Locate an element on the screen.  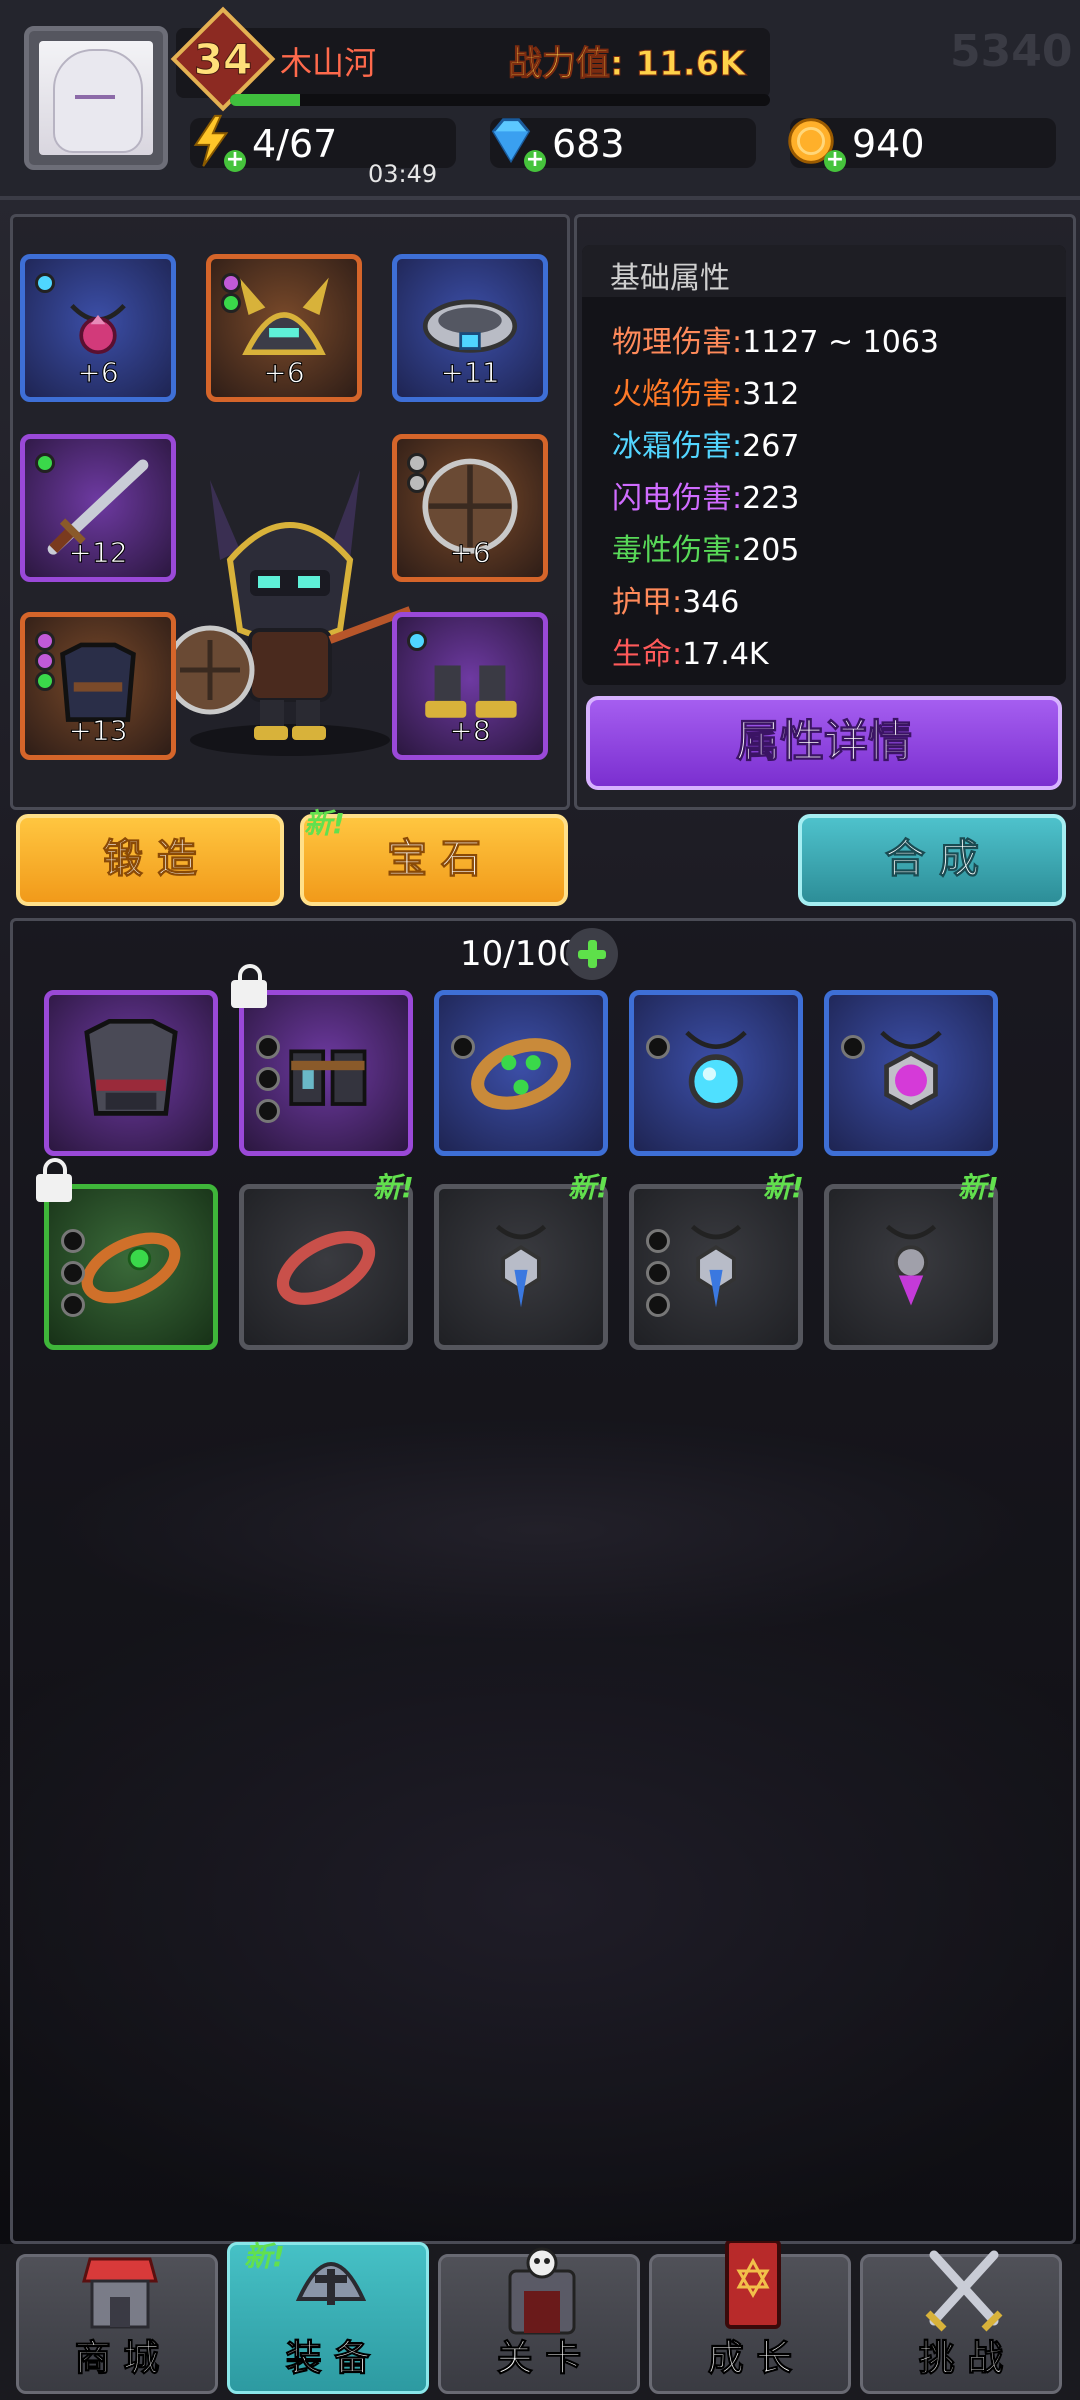
inventory-item-pendant-blue-a is located at coordinates (521, 1267).